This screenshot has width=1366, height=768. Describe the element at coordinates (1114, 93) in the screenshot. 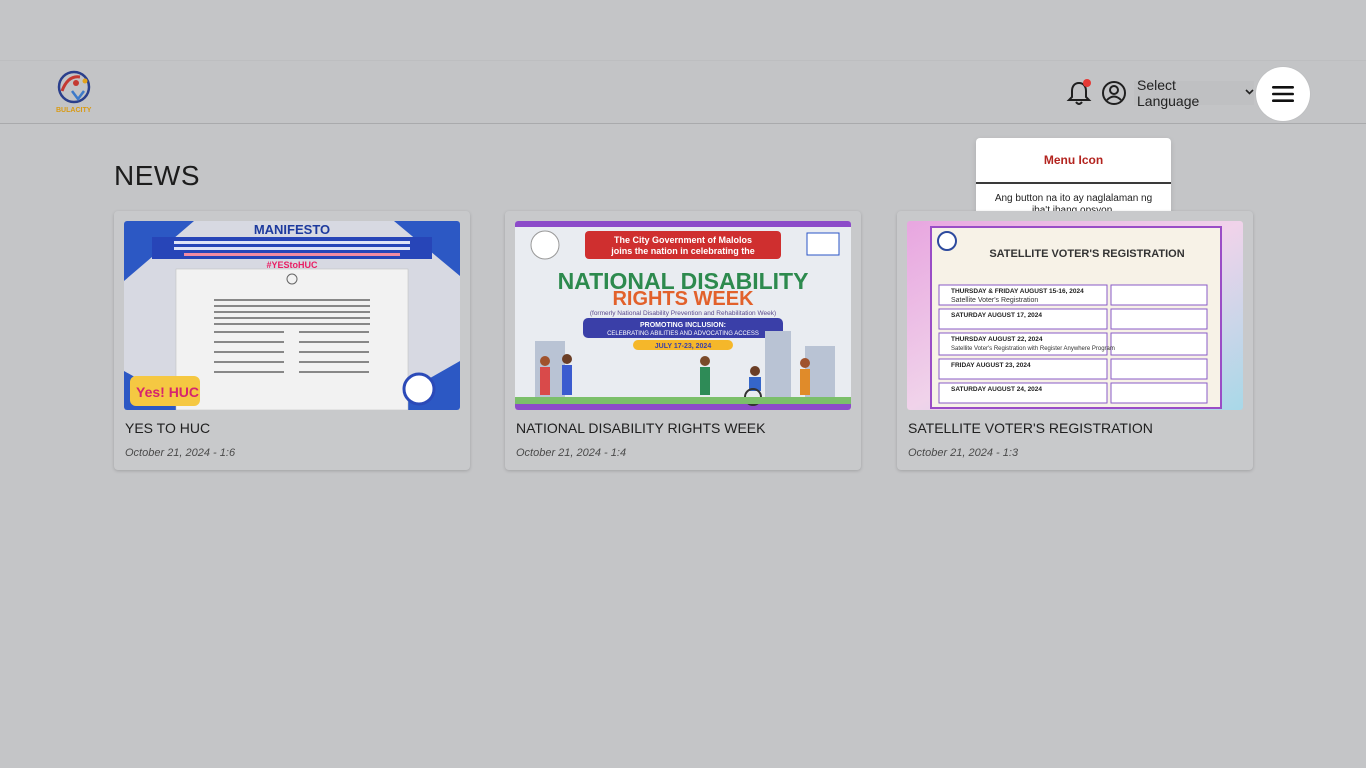

I see `user-account-icon` at that location.